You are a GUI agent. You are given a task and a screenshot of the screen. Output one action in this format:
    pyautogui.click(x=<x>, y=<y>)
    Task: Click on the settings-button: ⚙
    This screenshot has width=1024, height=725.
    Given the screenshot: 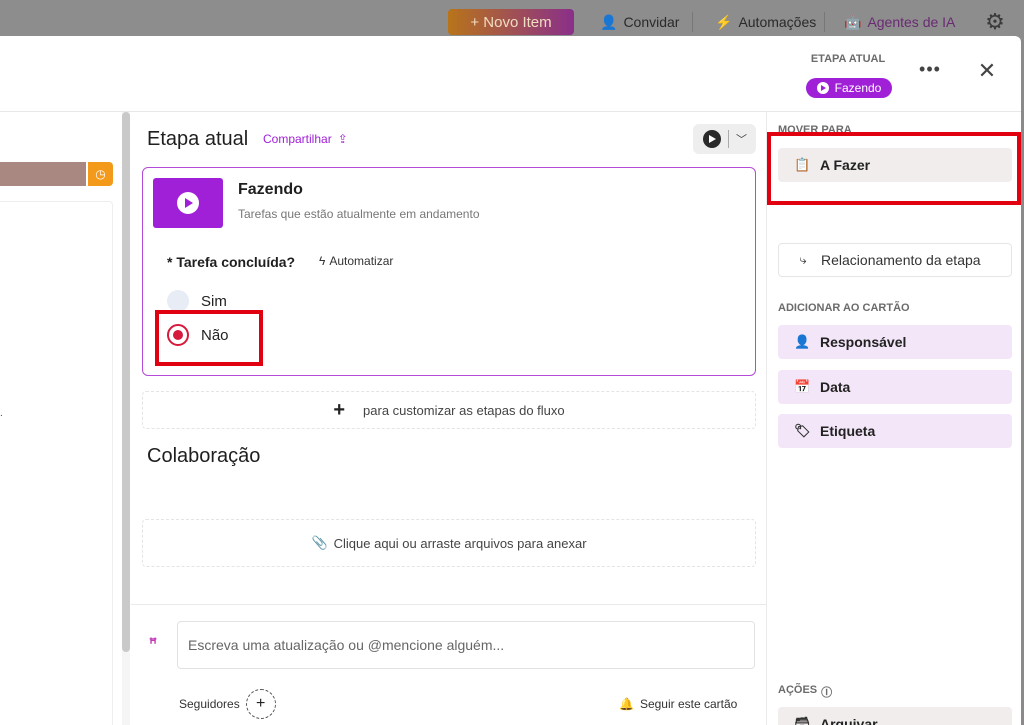 What is the action you would take?
    pyautogui.click(x=995, y=22)
    